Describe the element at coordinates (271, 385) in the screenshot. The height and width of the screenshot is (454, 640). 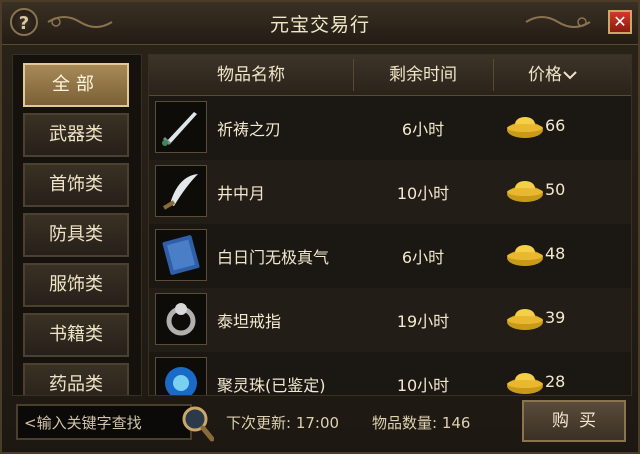
I see `item-name: 聚灵珠(已鉴定)` at that location.